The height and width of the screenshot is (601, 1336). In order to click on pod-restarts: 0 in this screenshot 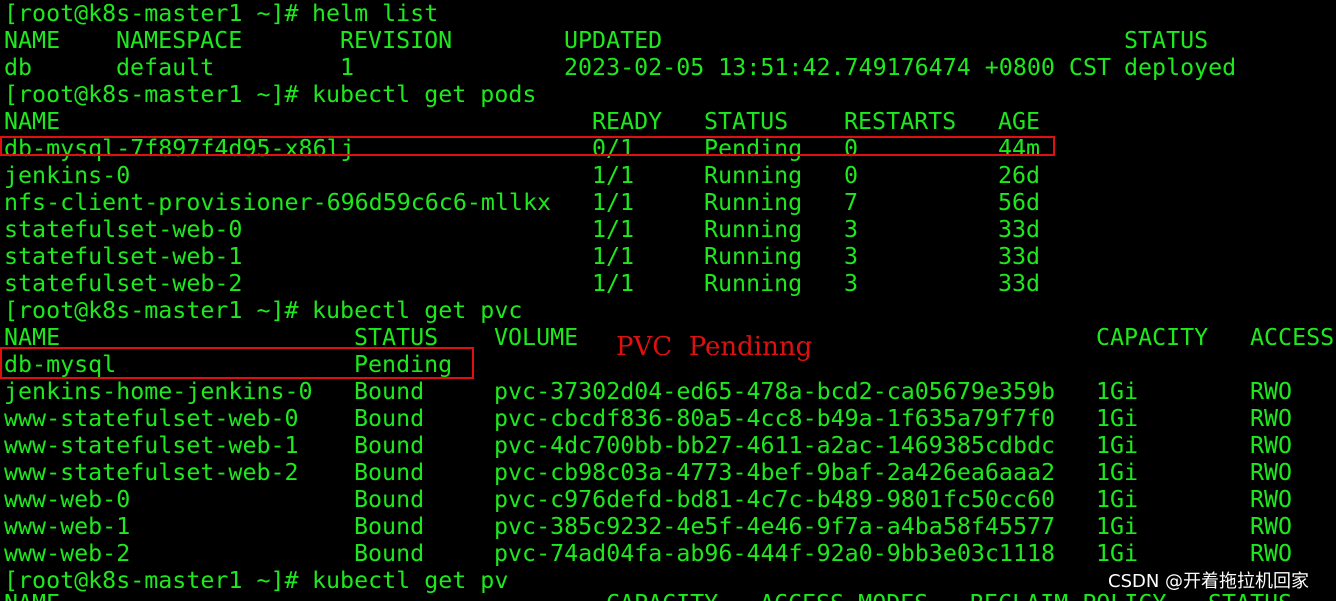, I will do `click(851, 175)`.